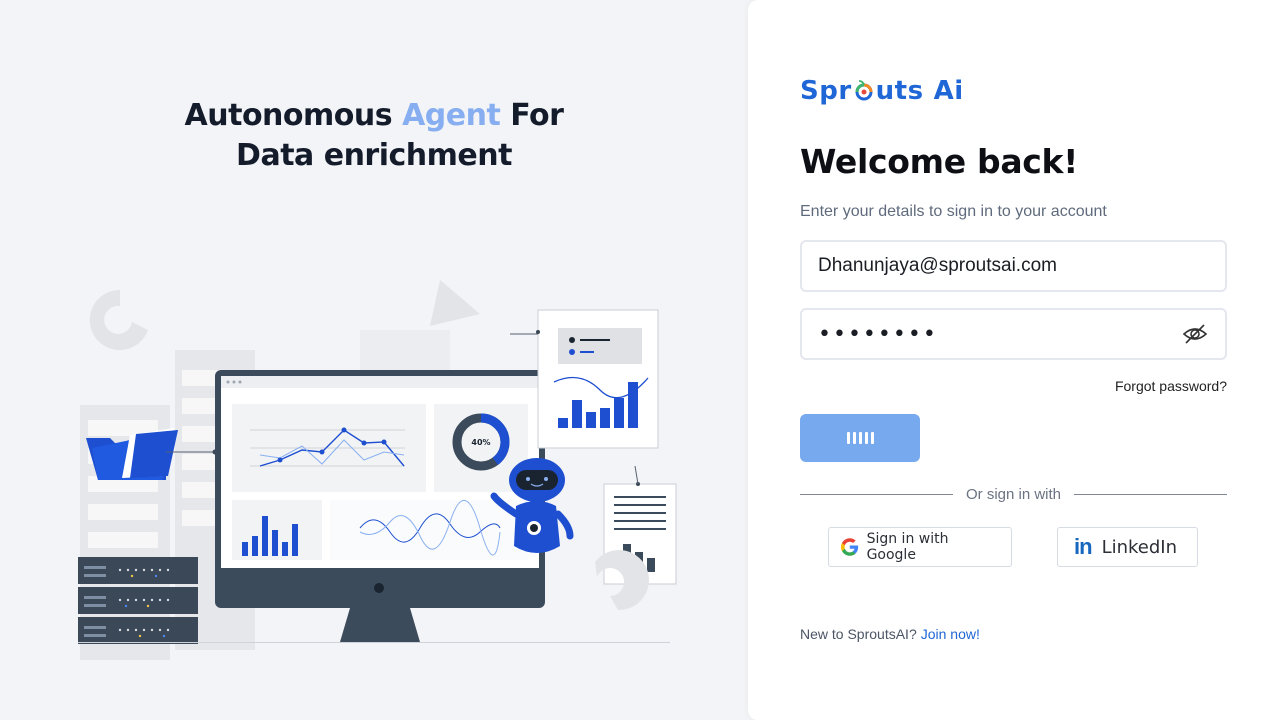 The width and height of the screenshot is (1280, 720). What do you see at coordinates (1171, 386) in the screenshot?
I see `forgot-password-link: Forgot password?` at bounding box center [1171, 386].